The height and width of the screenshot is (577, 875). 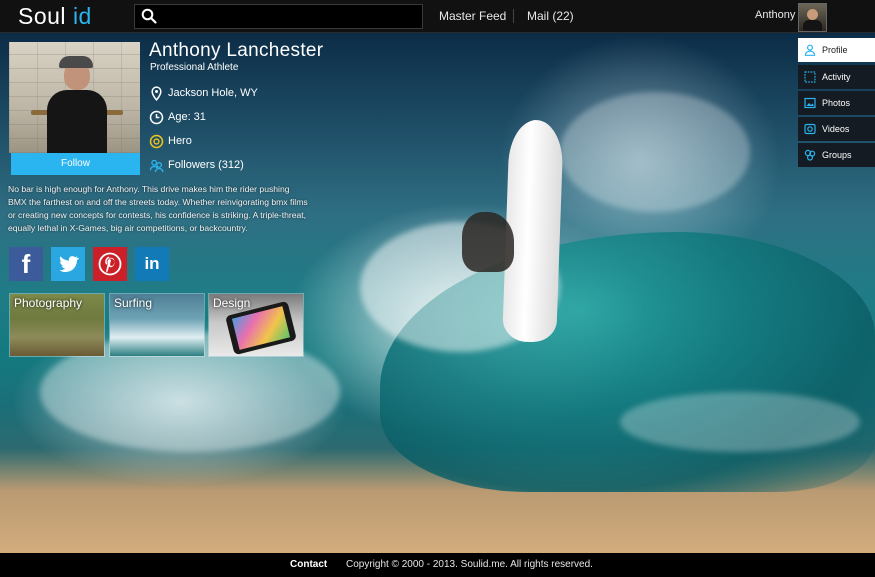 I want to click on interest-surfing: Surfing, so click(x=157, y=325).